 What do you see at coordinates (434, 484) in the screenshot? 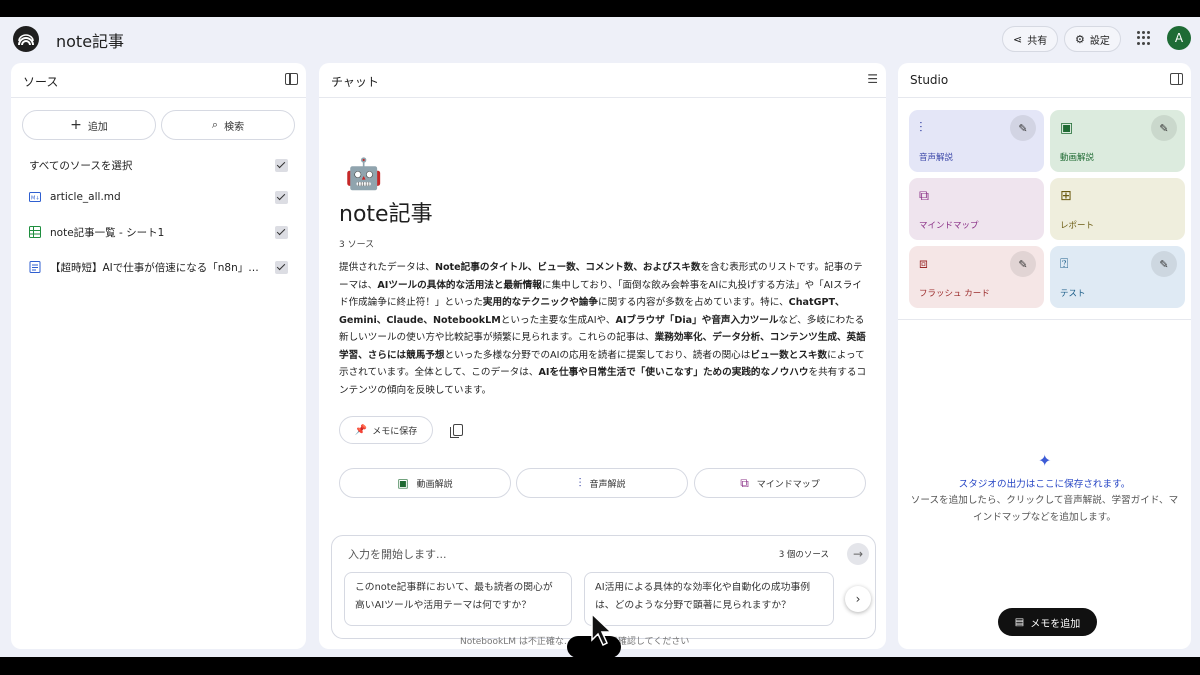
I see `video-overview-label: 動画解説` at bounding box center [434, 484].